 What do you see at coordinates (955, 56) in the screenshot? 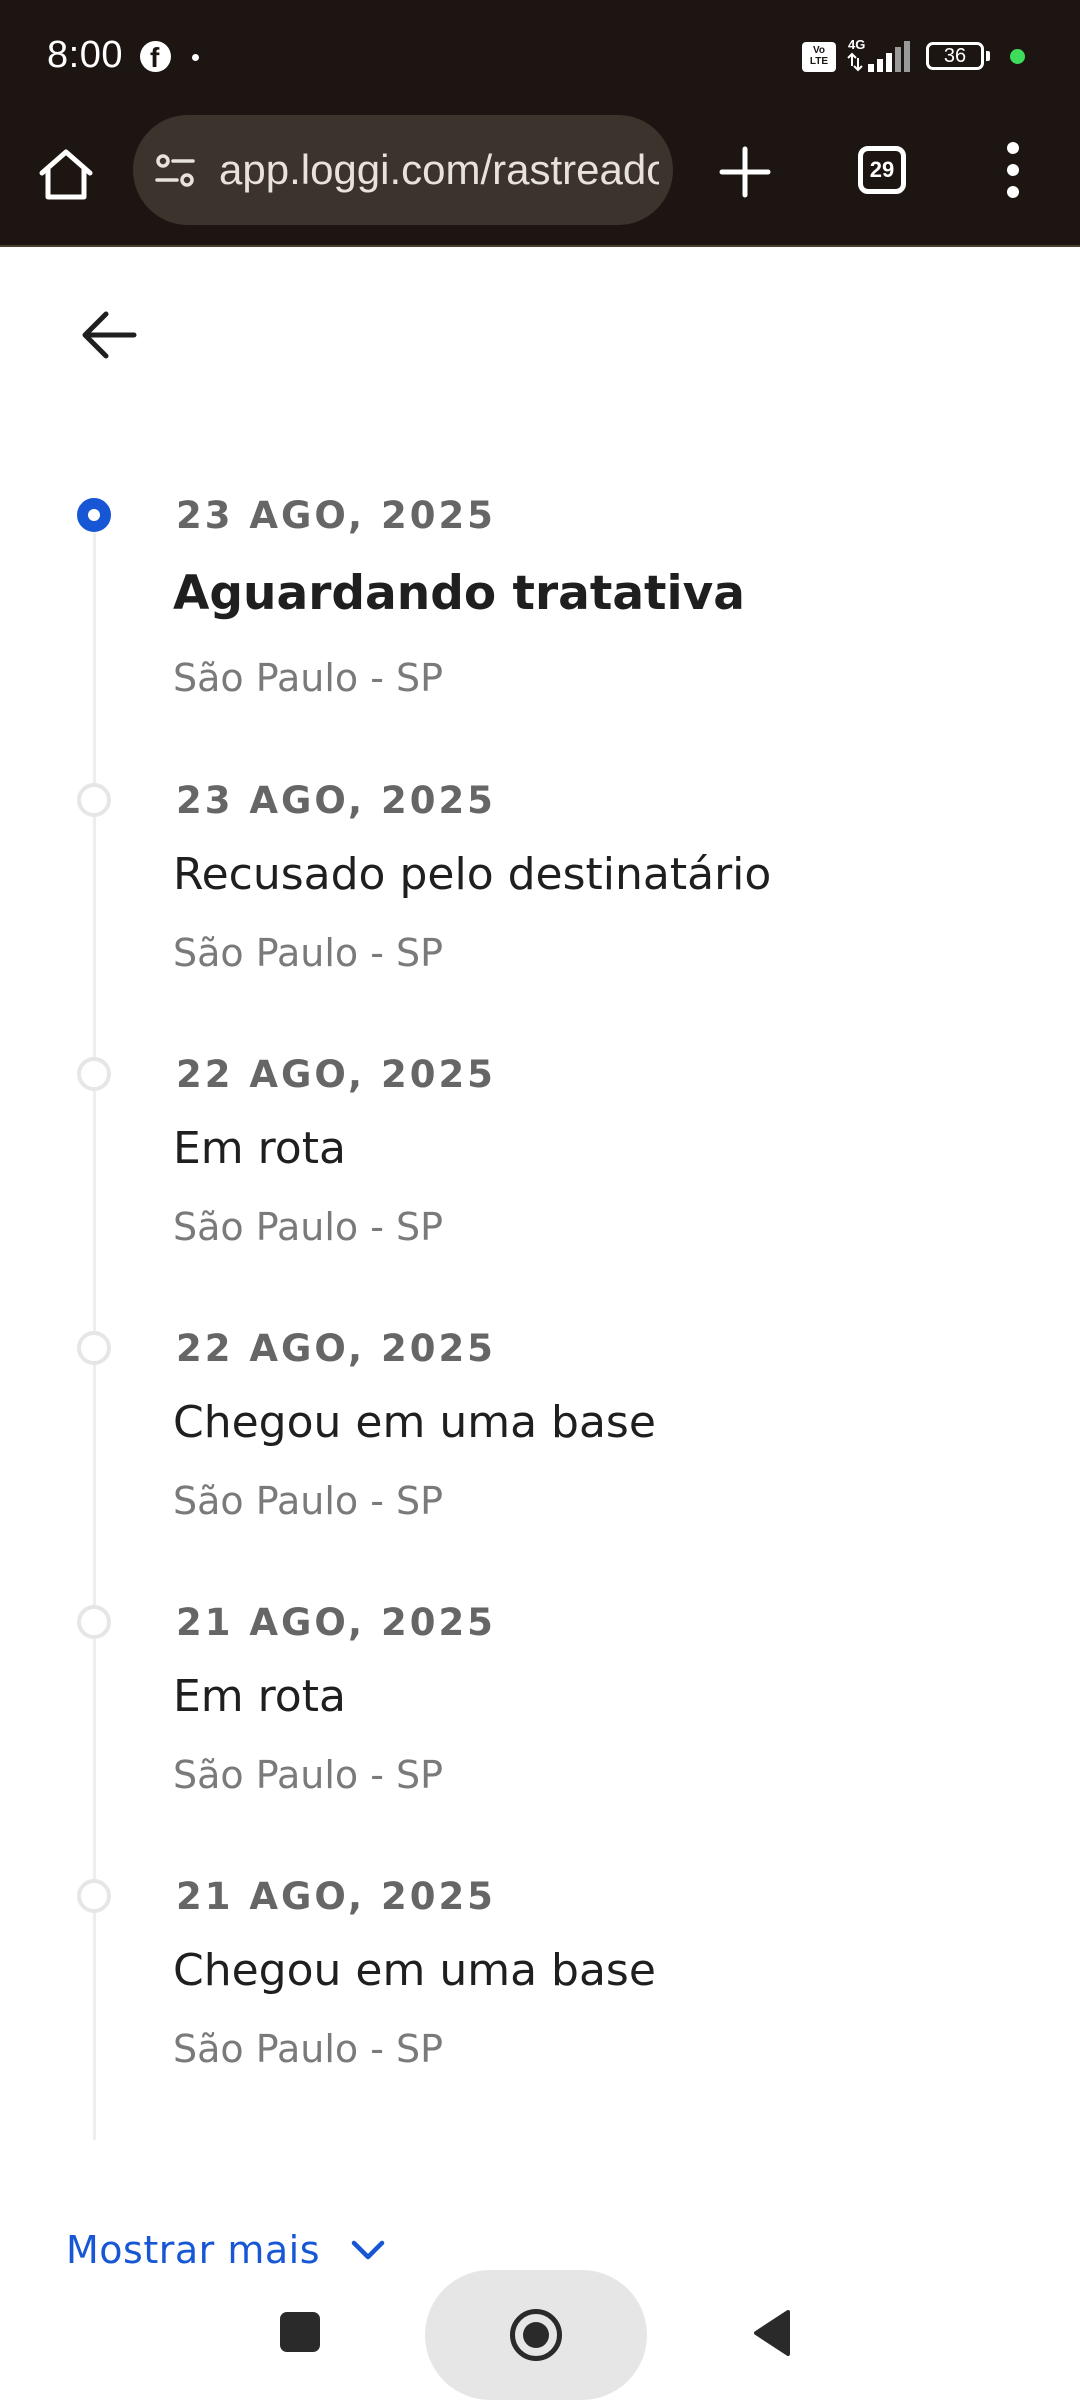
I see `battery-level: 36` at bounding box center [955, 56].